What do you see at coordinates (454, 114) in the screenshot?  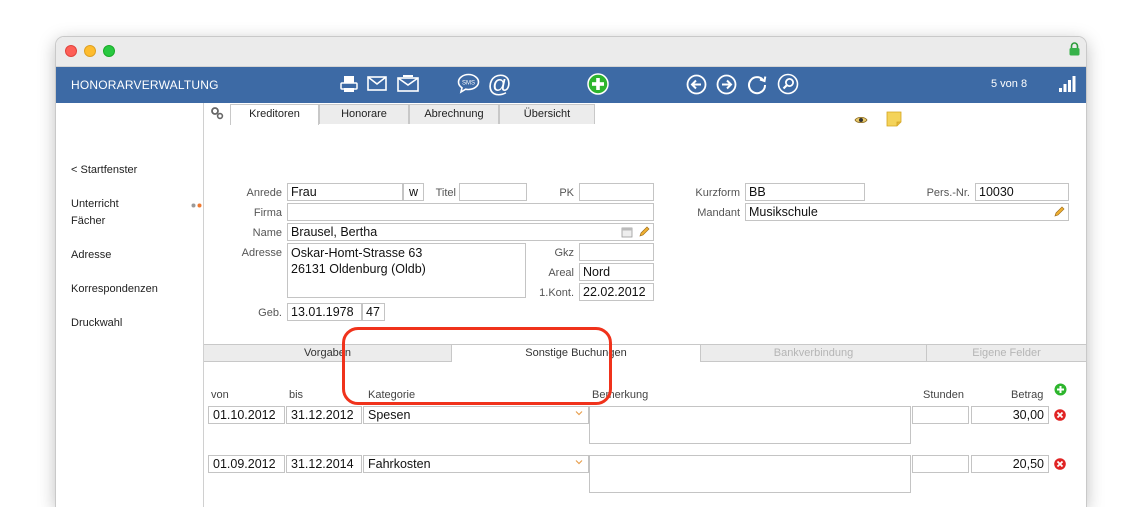 I see `tab-abrechnung: Abrechnung` at bounding box center [454, 114].